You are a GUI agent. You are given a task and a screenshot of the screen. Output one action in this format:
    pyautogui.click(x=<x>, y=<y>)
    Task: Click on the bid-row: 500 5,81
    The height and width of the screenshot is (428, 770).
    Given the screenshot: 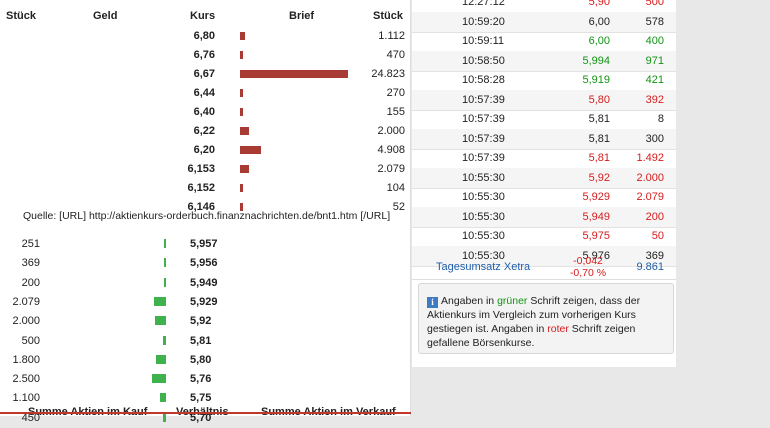 What is the action you would take?
    pyautogui.click(x=205, y=341)
    